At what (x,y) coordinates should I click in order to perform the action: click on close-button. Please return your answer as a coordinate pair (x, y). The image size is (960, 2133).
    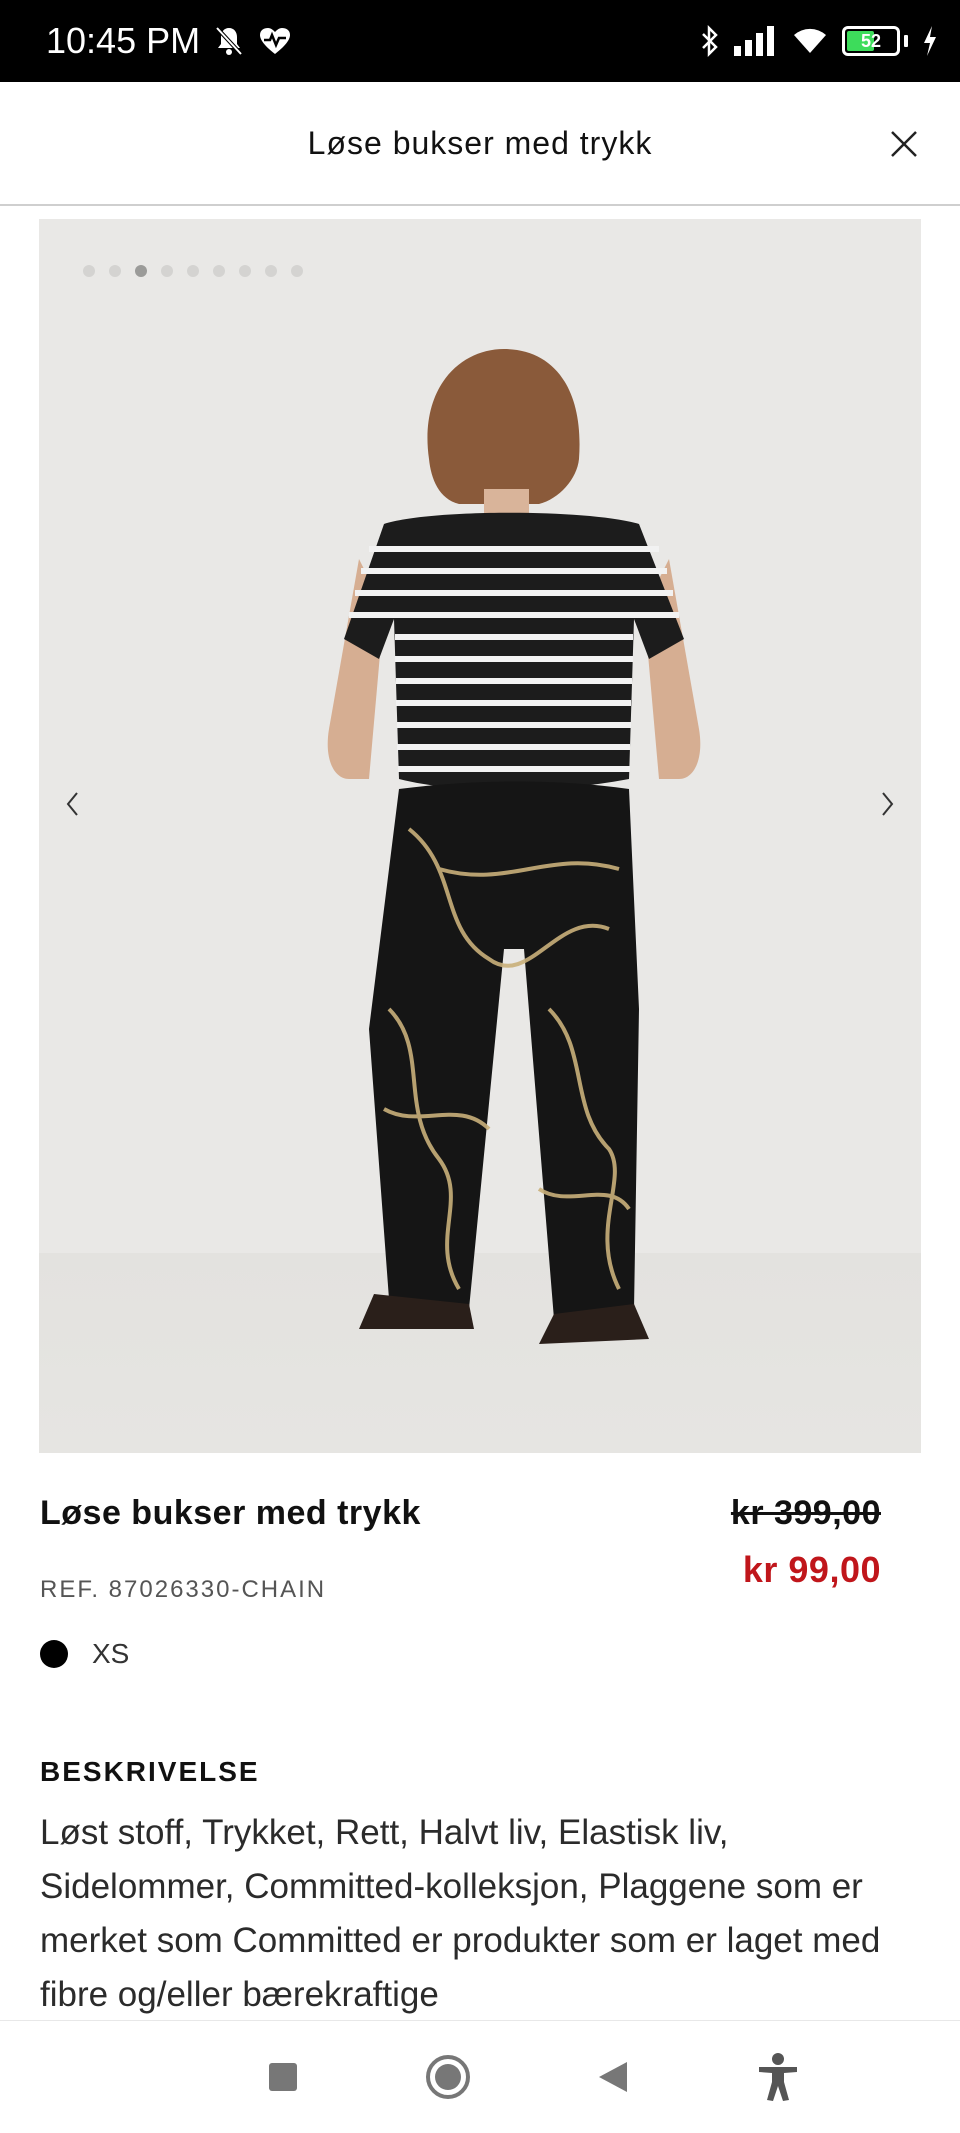
    Looking at the image, I should click on (904, 144).